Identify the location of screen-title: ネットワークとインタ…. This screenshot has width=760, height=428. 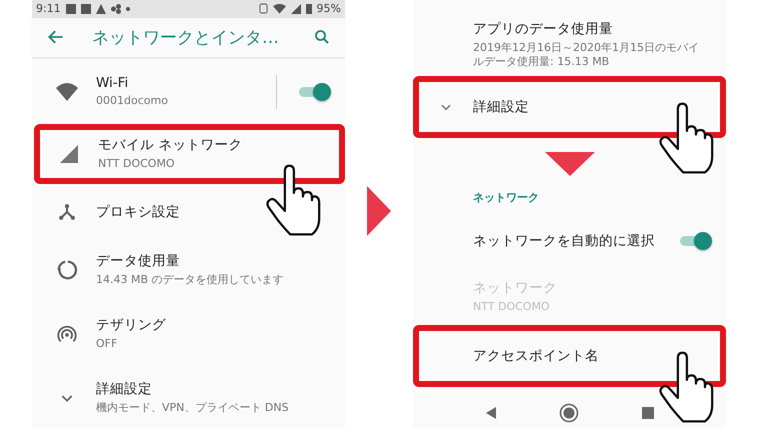
(186, 37).